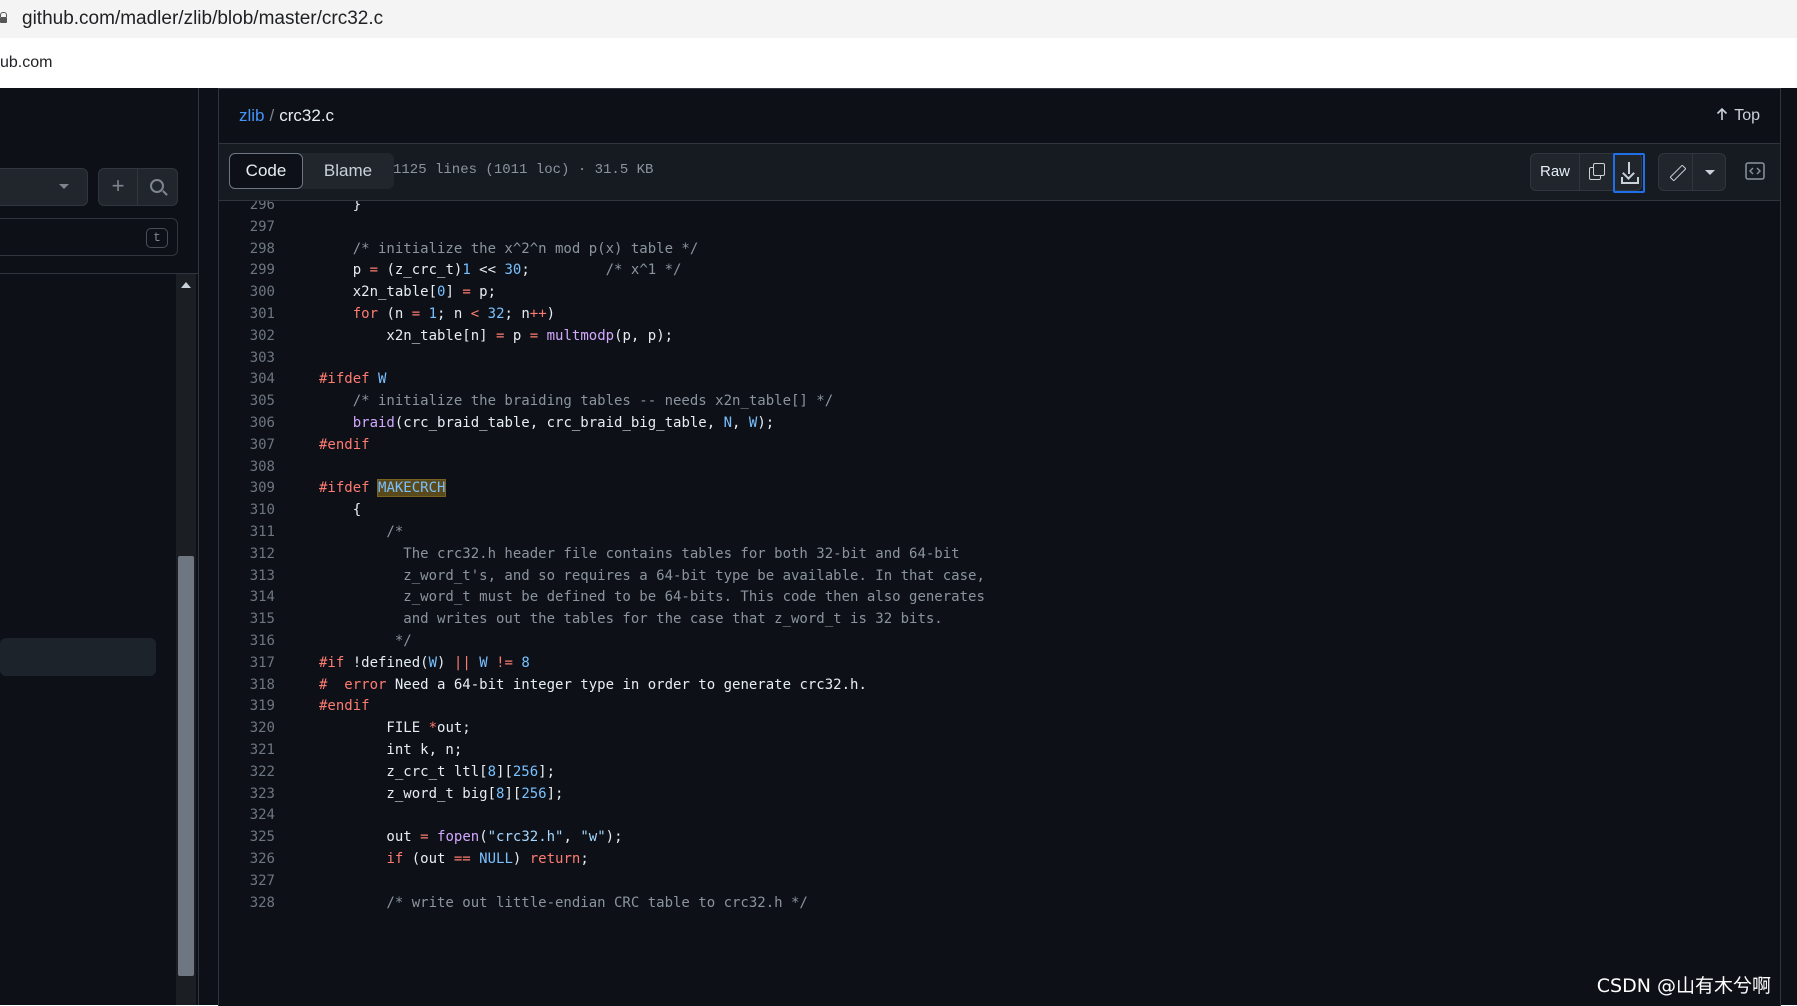 The image size is (1797, 1006). I want to click on bookmarks-bar: ub.com, so click(898, 63).